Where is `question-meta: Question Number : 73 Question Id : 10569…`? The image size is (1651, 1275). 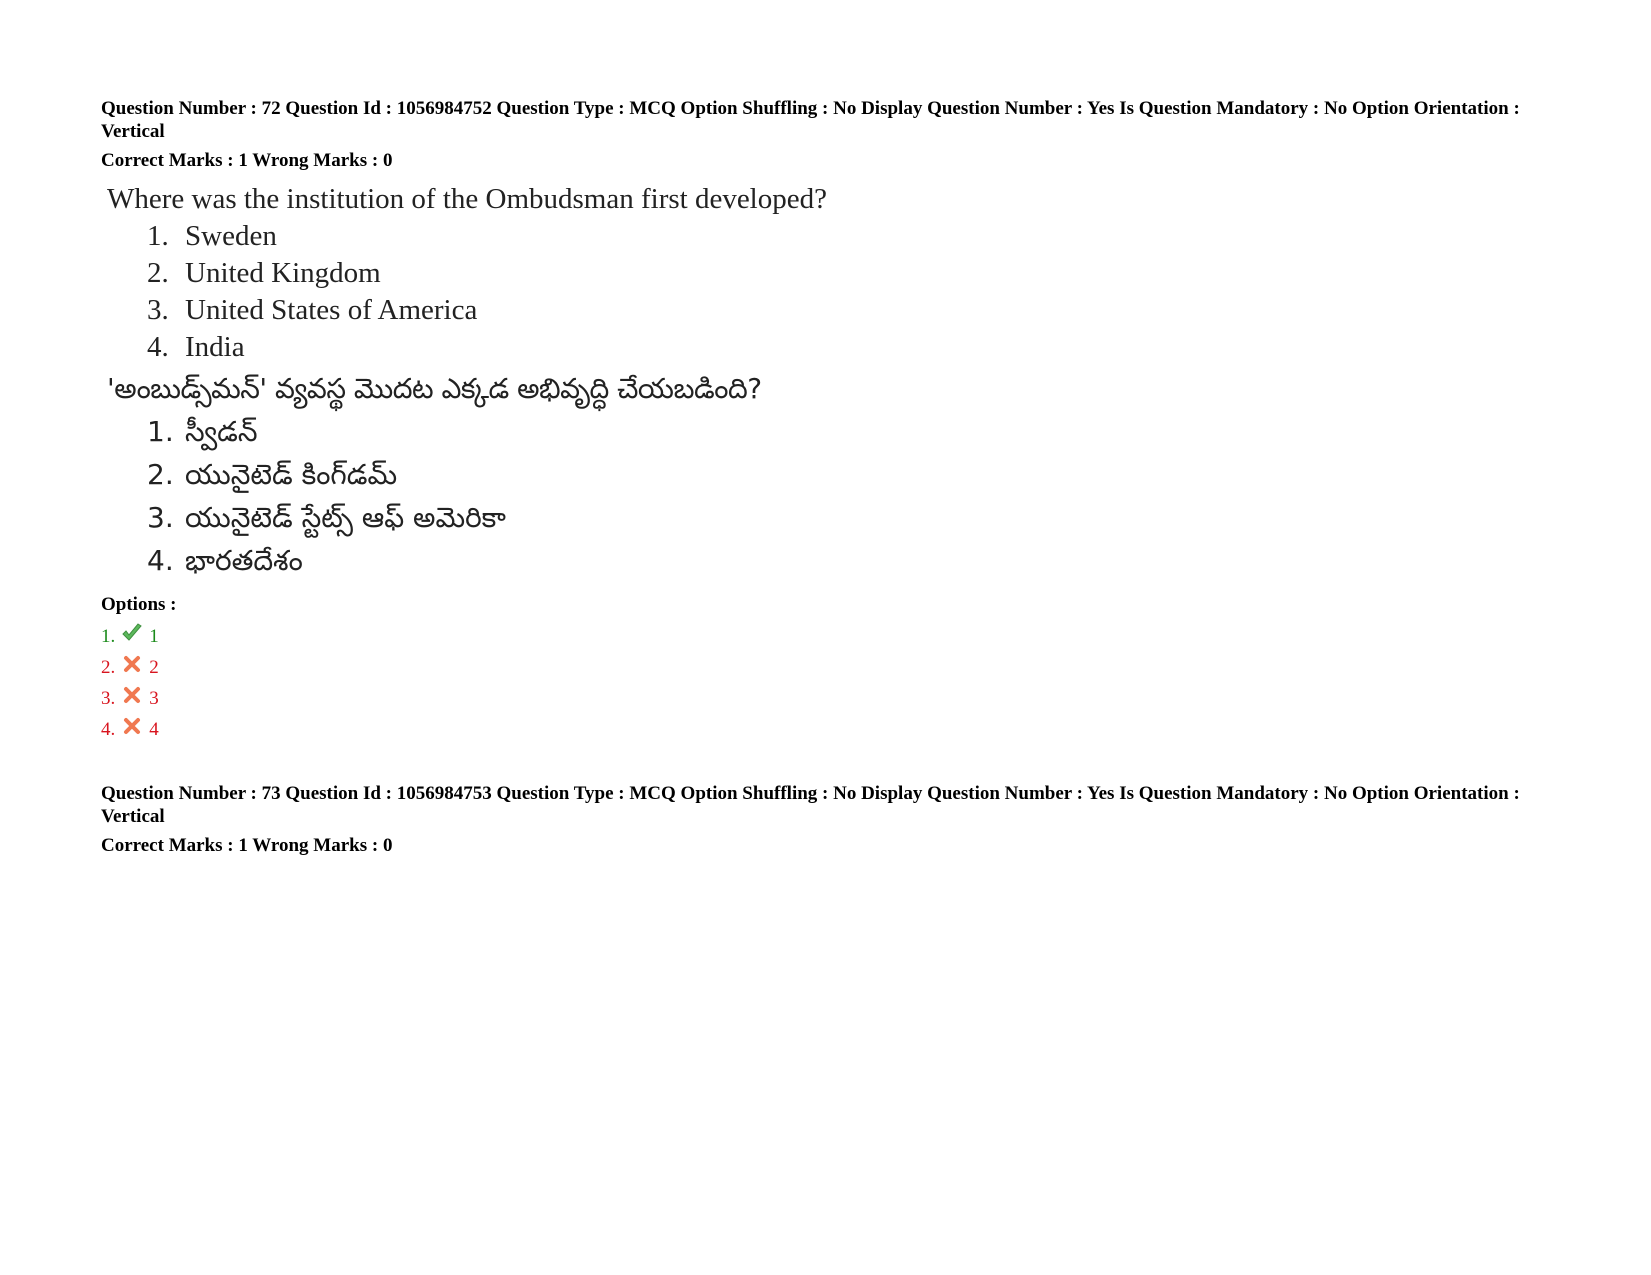
question-meta: Question Number : 73 Question Id : 10569… is located at coordinates (810, 805).